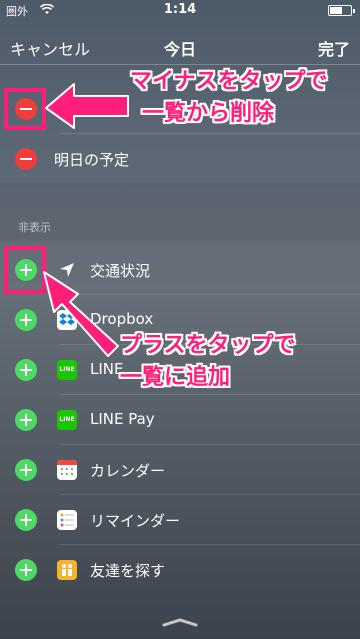  What do you see at coordinates (180, 420) in the screenshot?
I see `hidden-row-linepay: LINE LINE Pay` at bounding box center [180, 420].